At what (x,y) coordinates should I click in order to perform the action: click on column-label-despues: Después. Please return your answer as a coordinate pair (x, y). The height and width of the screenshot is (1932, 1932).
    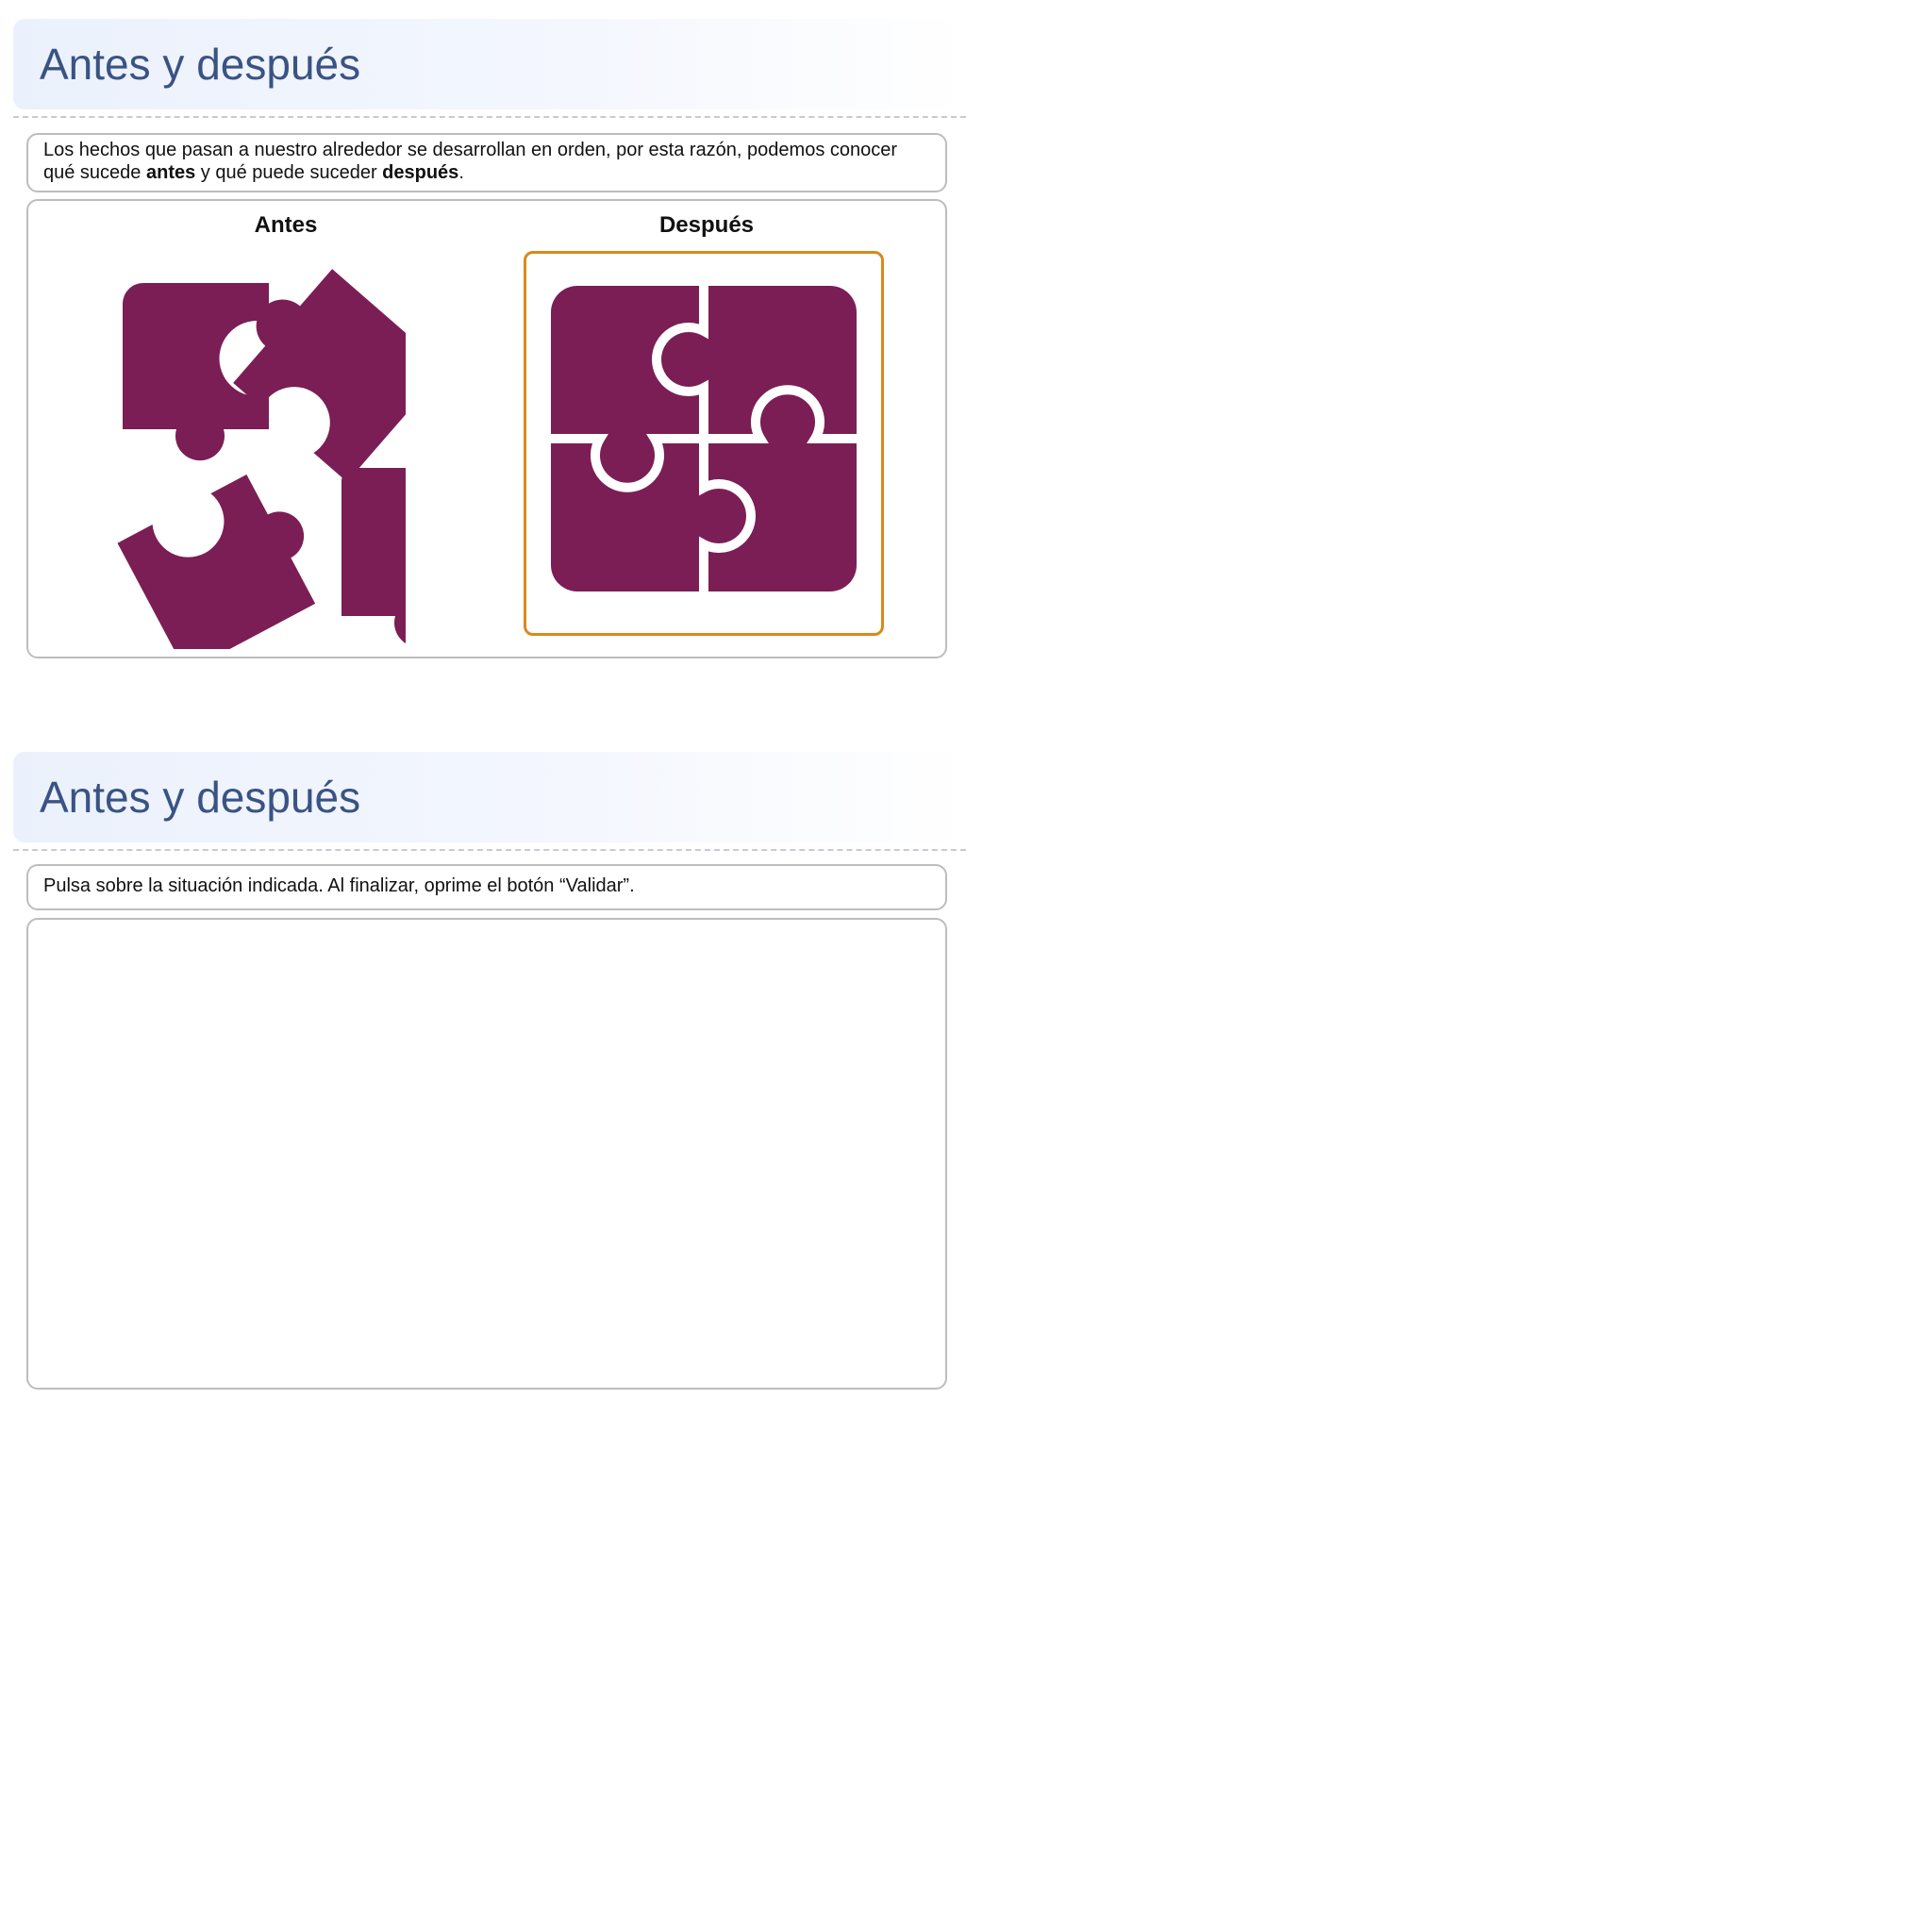
    Looking at the image, I should click on (707, 225).